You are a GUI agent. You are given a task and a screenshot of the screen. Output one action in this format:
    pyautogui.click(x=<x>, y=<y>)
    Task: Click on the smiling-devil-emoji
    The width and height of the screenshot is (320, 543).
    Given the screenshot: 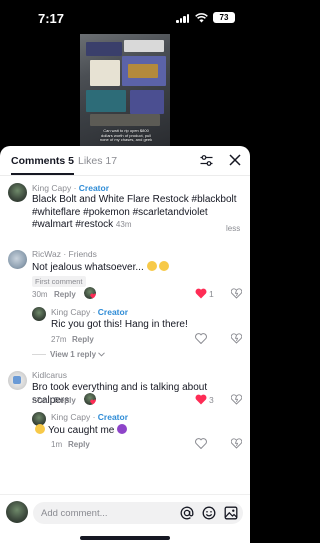 What is the action you would take?
    pyautogui.click(x=122, y=429)
    